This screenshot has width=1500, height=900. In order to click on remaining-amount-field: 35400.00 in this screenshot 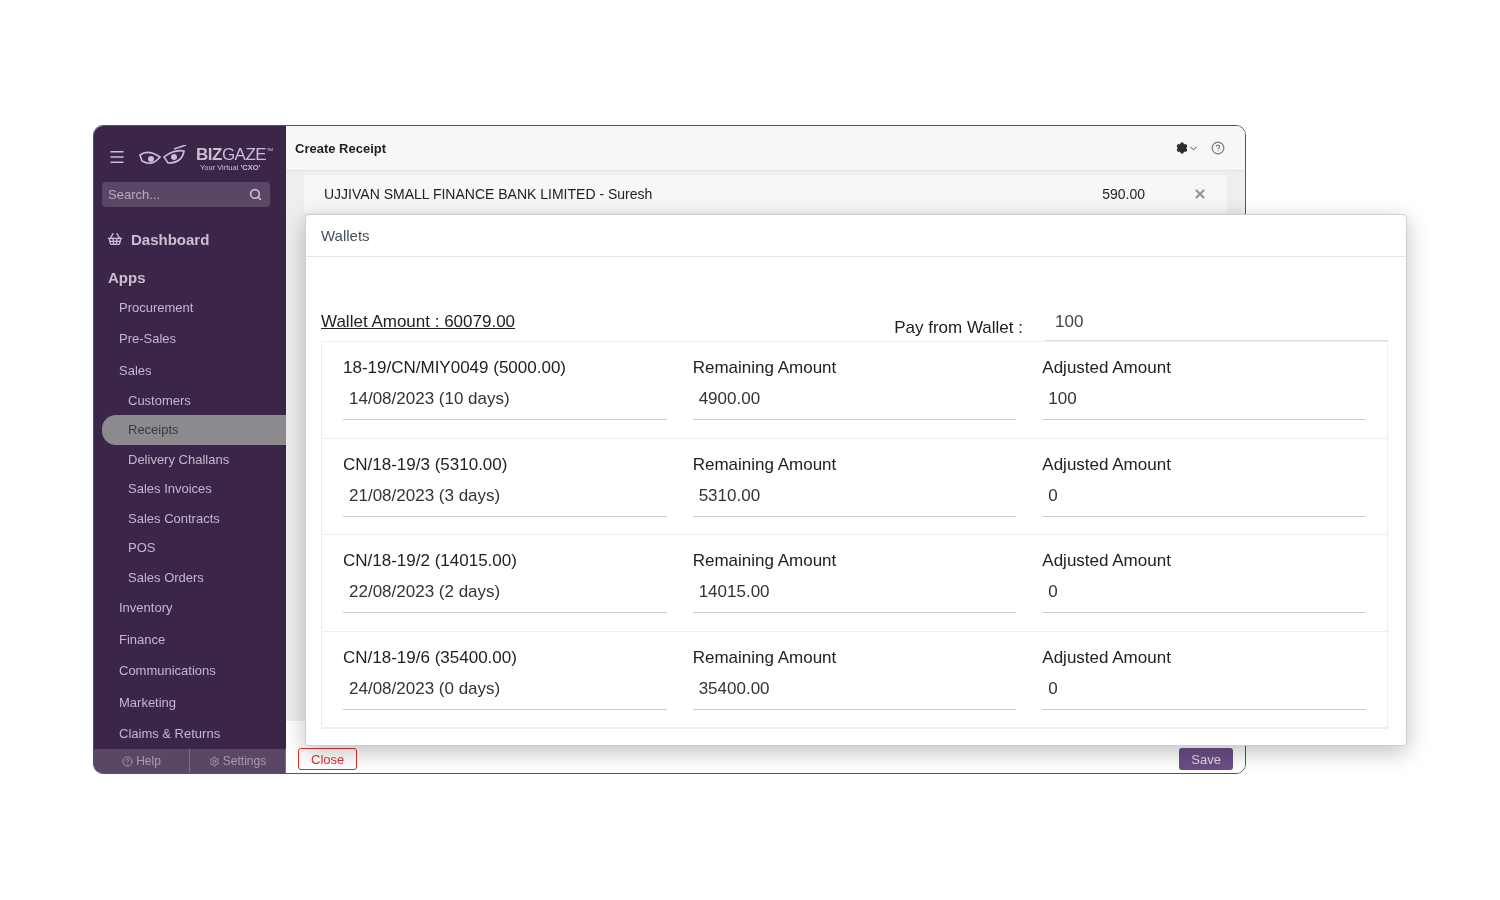, I will do `click(854, 692)`.